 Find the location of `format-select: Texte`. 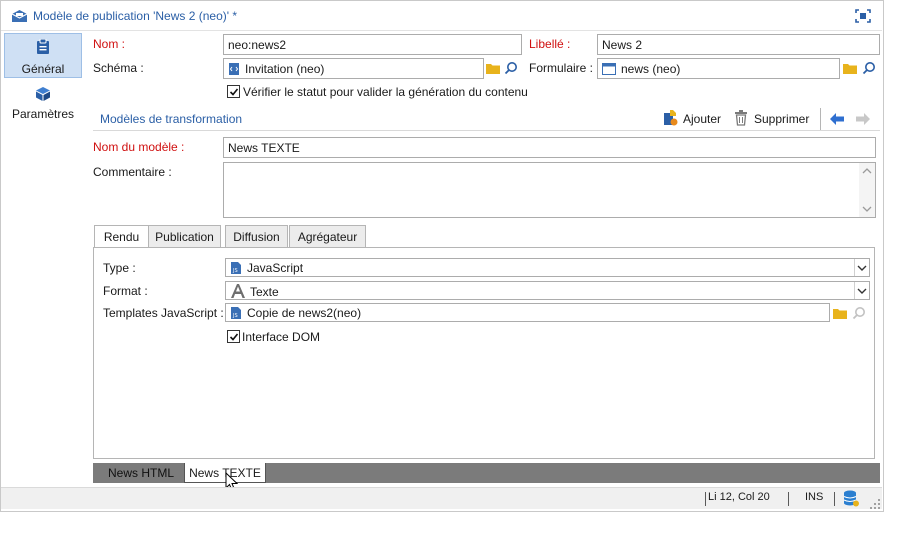

format-select: Texte is located at coordinates (547, 290).